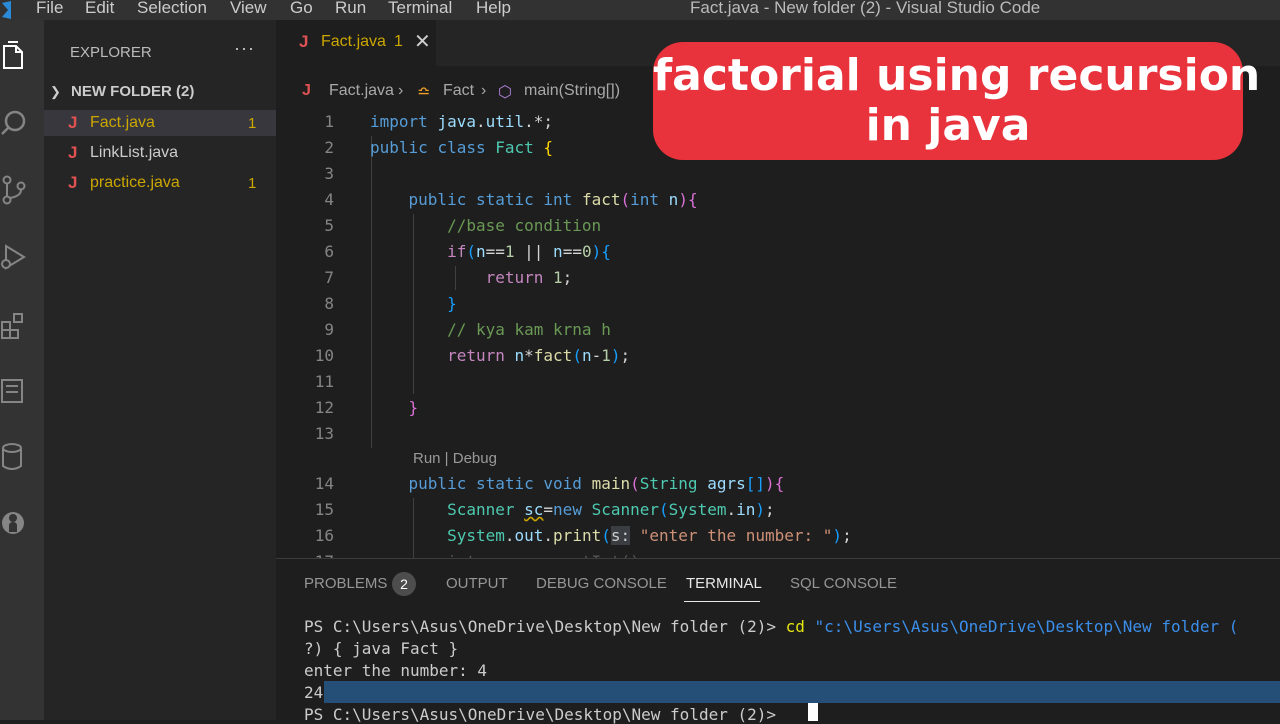  I want to click on code-line: return n*fact(n-1);, so click(539, 355).